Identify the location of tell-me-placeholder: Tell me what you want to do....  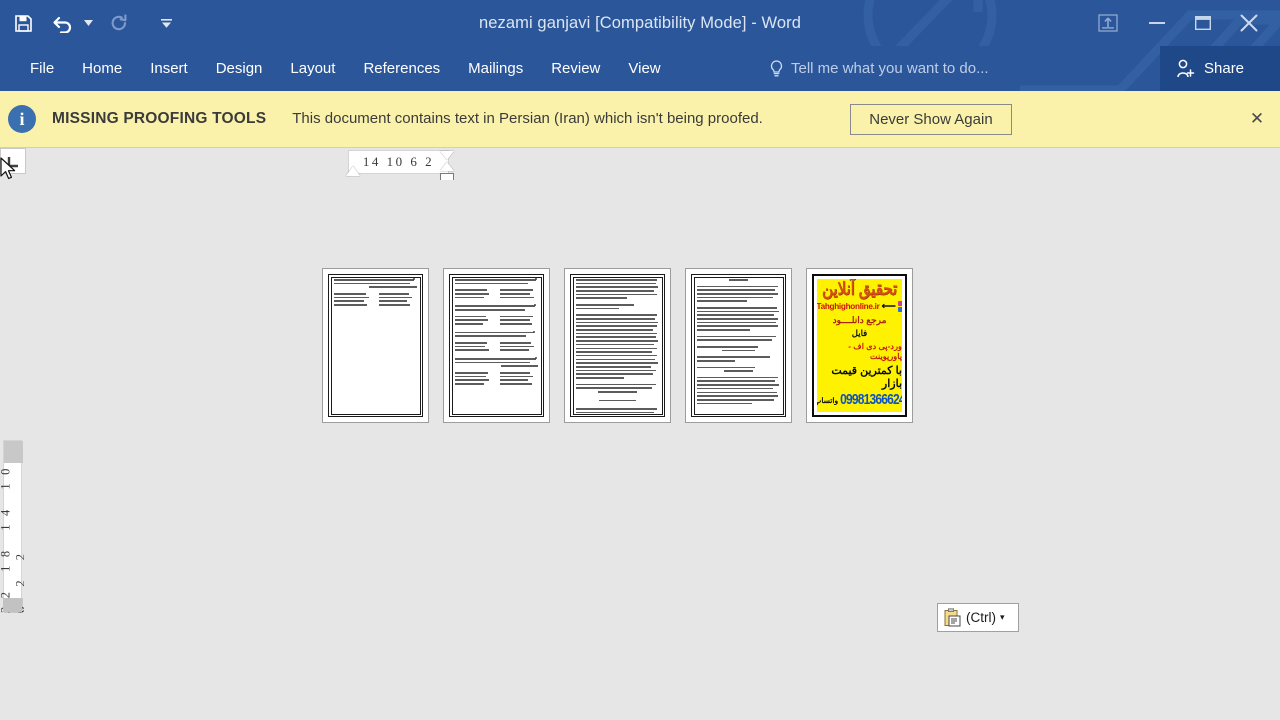
(890, 68).